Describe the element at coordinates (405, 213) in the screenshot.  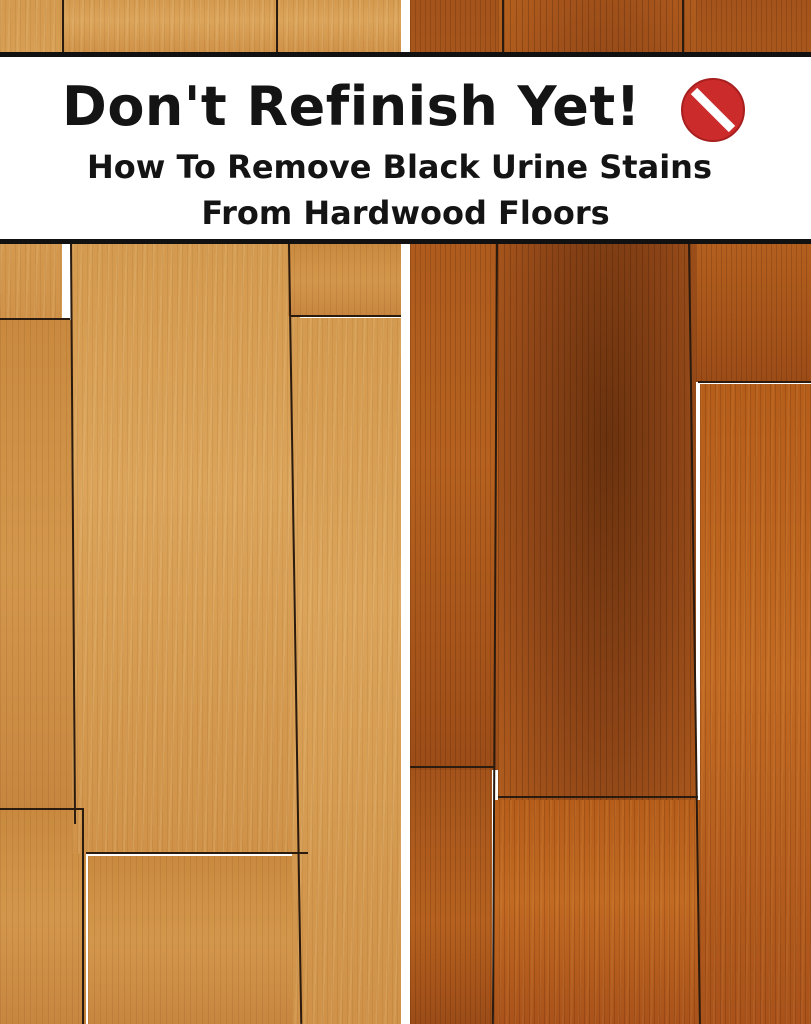
I see `subtitle-line-2: From Hardwood Floors` at that location.